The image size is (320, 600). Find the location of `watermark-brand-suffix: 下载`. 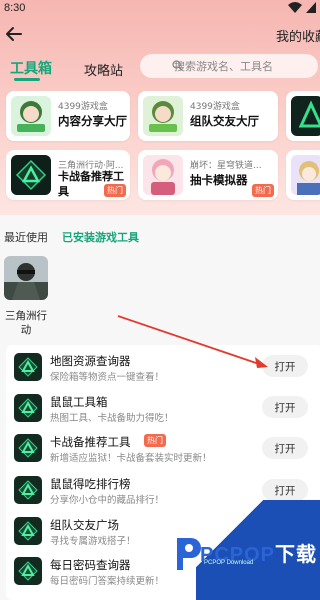

watermark-brand-suffix: 下载 is located at coordinates (296, 555).